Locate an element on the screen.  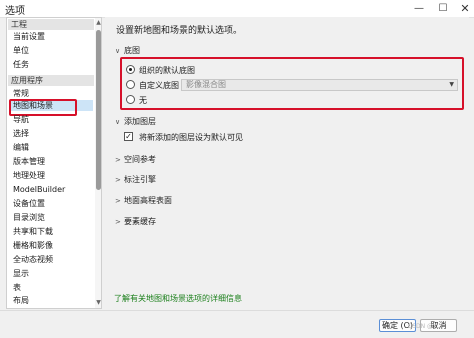
nav-item-navigation: 导航 is located at coordinates (21, 119).